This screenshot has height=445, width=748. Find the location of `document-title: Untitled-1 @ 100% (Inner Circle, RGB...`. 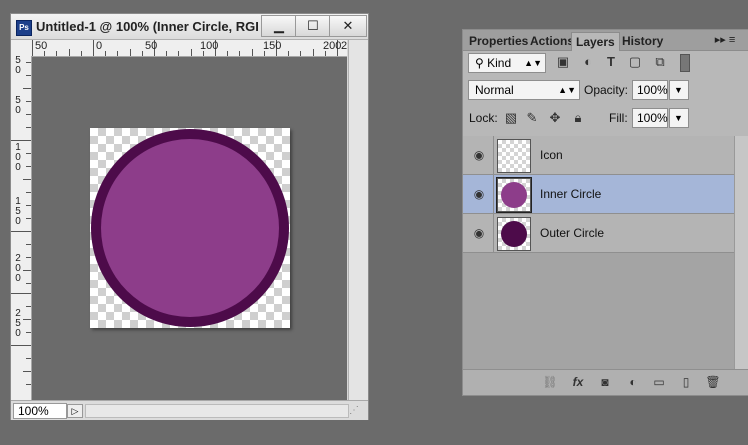

document-title: Untitled-1 @ 100% (Inner Circle, RGB... is located at coordinates (147, 26).